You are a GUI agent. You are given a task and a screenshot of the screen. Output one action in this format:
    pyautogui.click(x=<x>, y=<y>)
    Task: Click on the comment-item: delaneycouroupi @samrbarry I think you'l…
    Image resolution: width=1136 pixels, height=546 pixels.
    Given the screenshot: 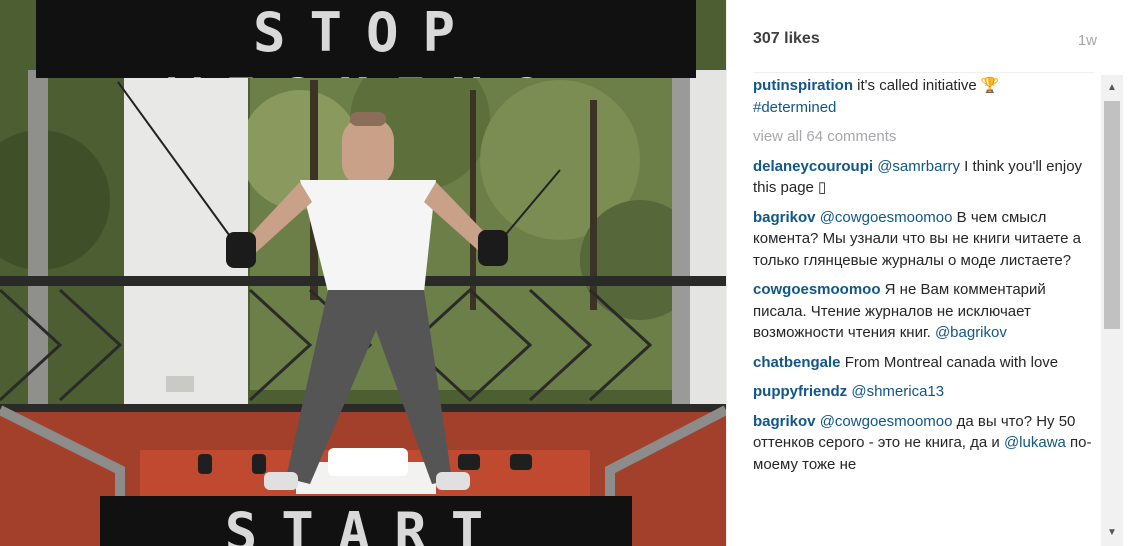 What is the action you would take?
    pyautogui.click(x=927, y=177)
    